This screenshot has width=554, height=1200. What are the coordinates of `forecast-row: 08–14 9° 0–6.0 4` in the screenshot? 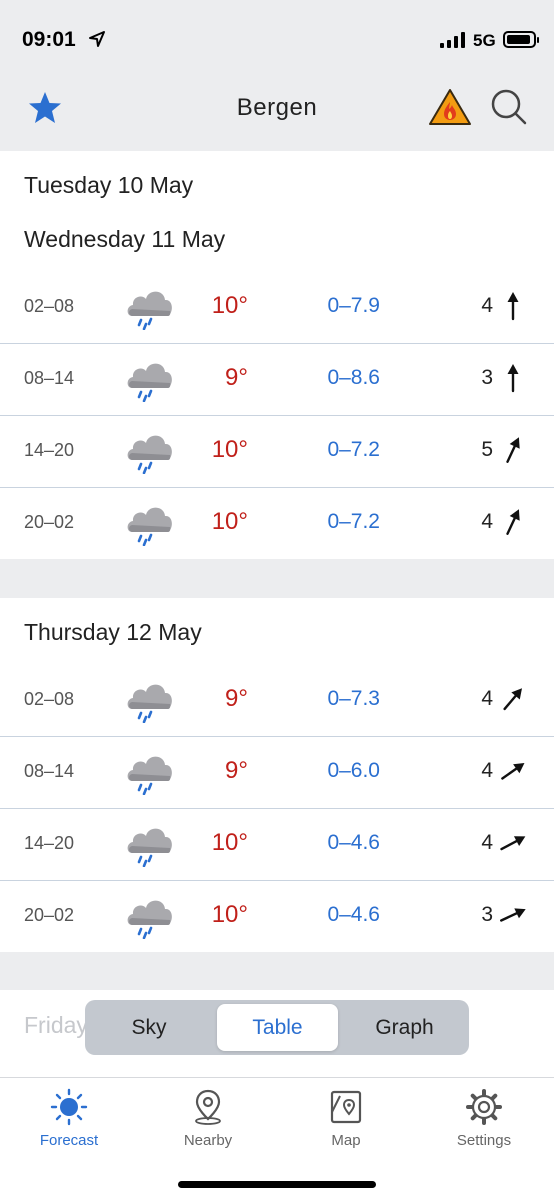 It's located at (277, 773).